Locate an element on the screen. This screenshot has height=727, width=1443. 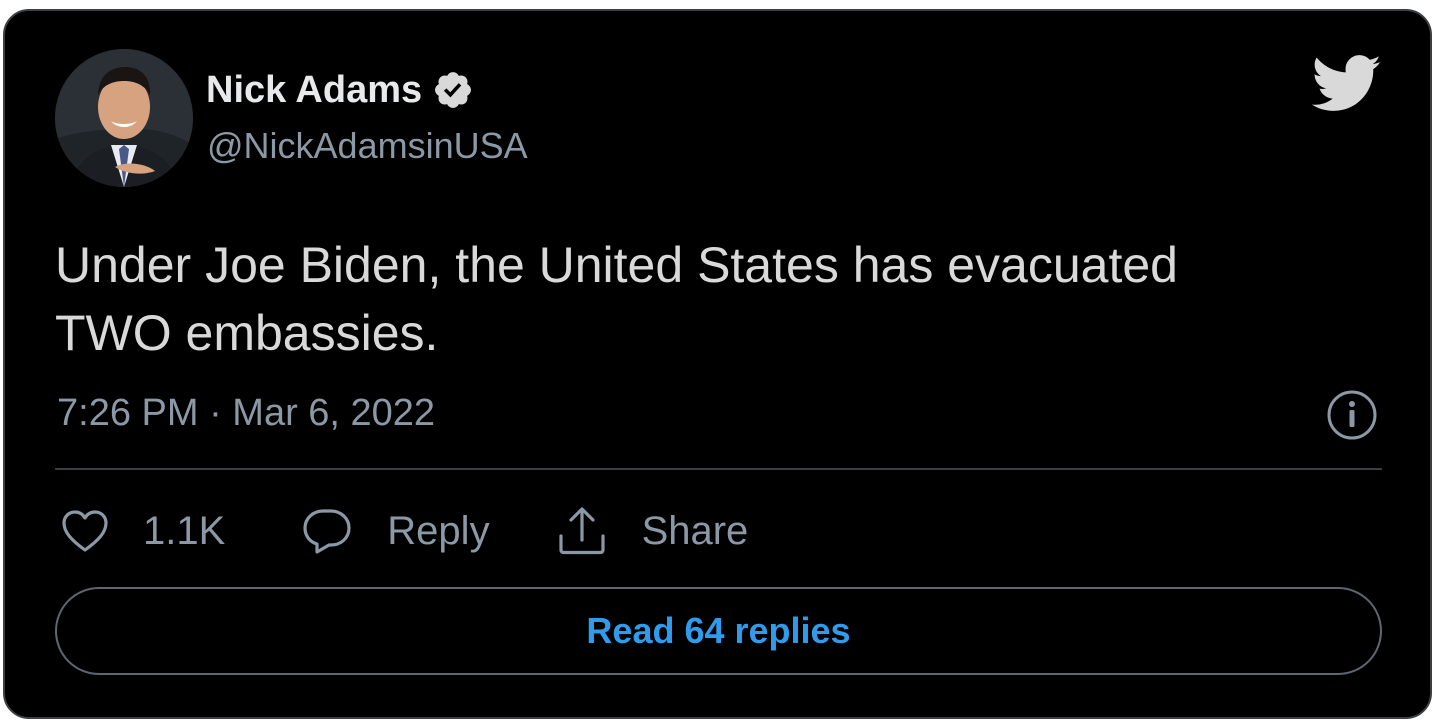
share-label: Share is located at coordinates (695, 531).